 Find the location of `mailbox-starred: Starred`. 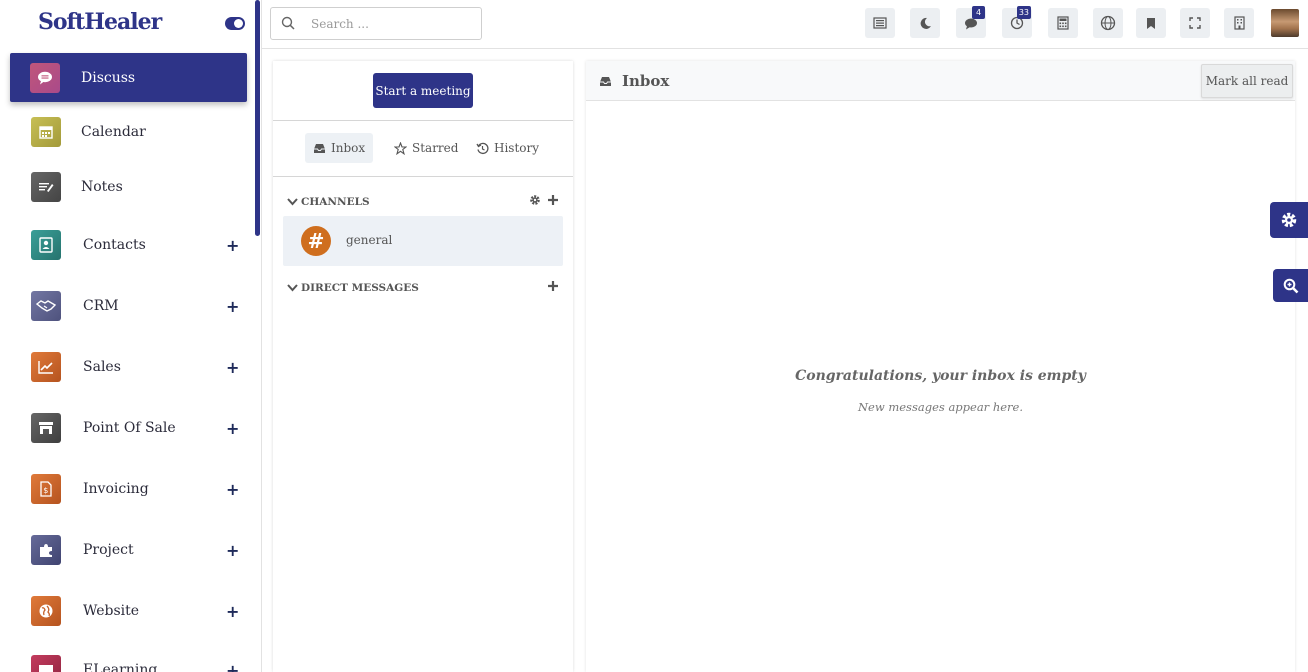

mailbox-starred: Starred is located at coordinates (426, 148).